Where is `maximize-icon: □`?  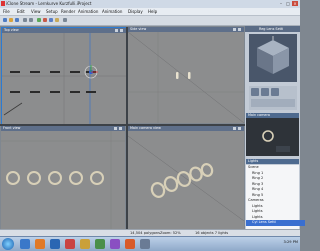 maximize-icon: □ is located at coordinates (288, 3).